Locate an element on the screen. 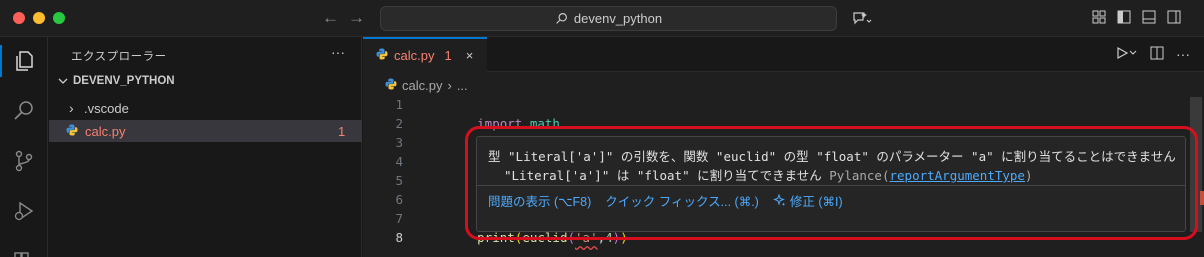  breadcrumb-file: calc.py is located at coordinates (422, 85).